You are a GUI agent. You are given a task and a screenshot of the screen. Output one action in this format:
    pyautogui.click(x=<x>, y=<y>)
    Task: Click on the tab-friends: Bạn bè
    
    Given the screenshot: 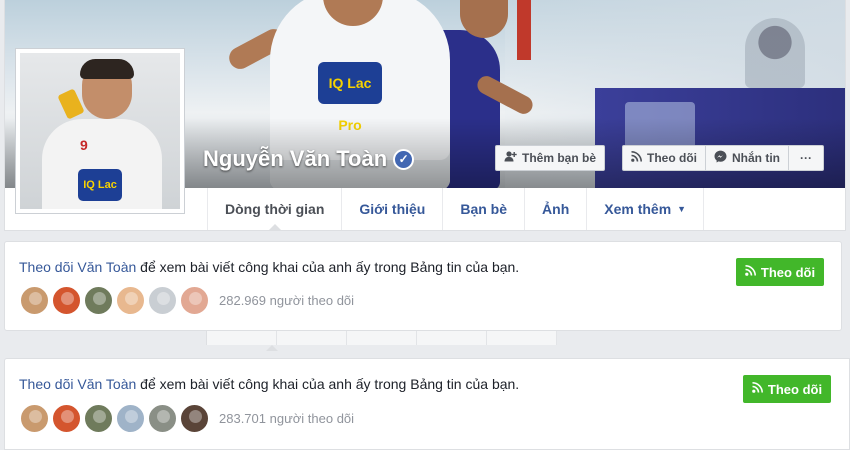 What is the action you would take?
    pyautogui.click(x=483, y=209)
    